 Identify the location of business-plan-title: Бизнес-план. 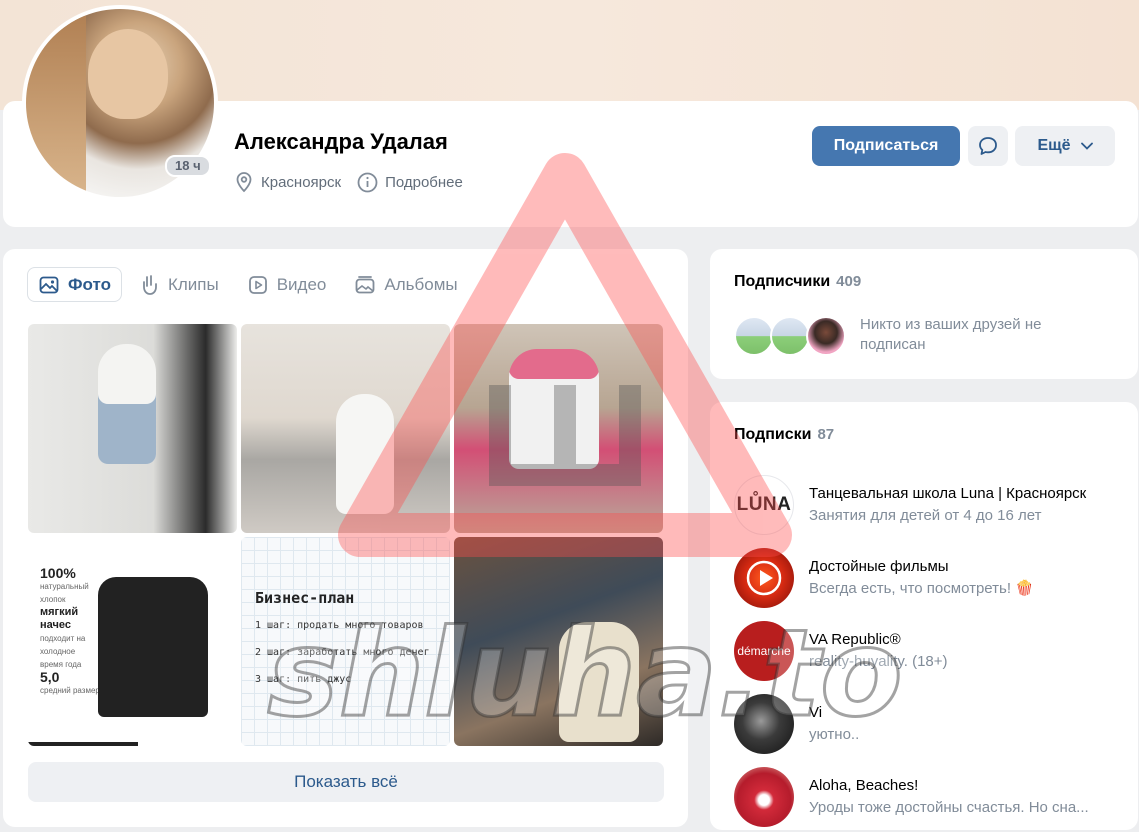
(305, 598).